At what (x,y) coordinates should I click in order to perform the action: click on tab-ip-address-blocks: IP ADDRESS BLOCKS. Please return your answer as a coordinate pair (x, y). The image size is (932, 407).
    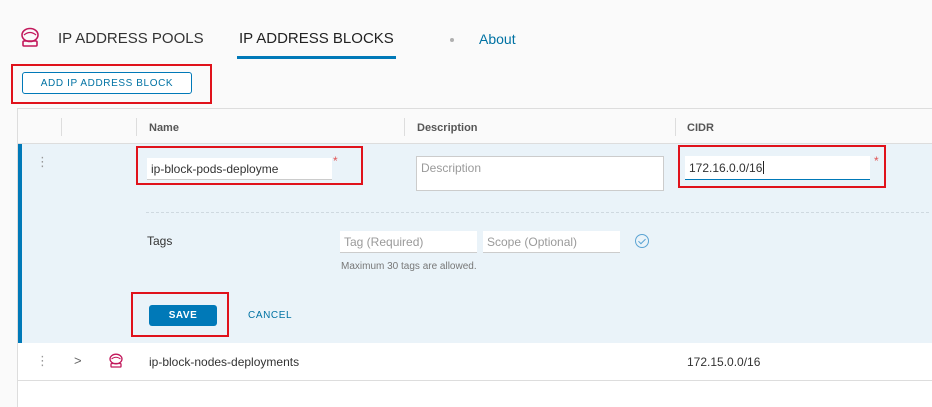
    Looking at the image, I should click on (316, 44).